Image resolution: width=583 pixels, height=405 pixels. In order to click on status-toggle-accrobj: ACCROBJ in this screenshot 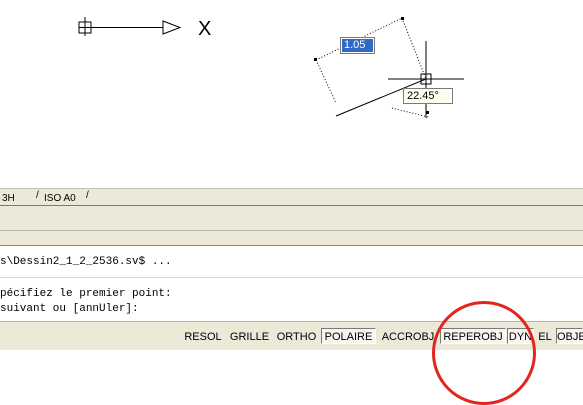, I will do `click(408, 336)`.